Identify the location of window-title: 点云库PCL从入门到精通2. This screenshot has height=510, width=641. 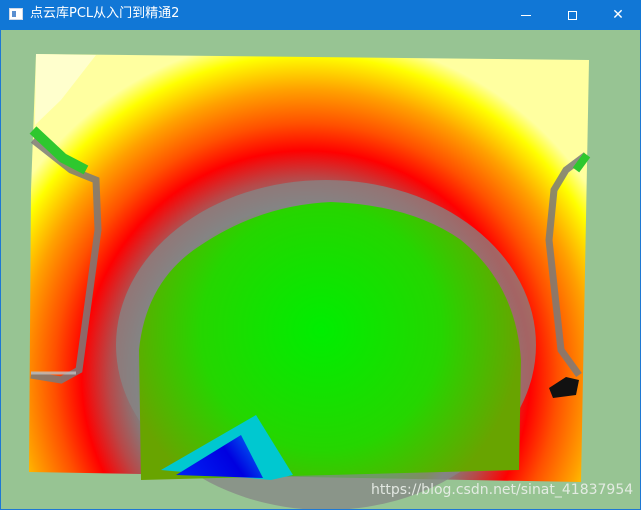
(105, 13).